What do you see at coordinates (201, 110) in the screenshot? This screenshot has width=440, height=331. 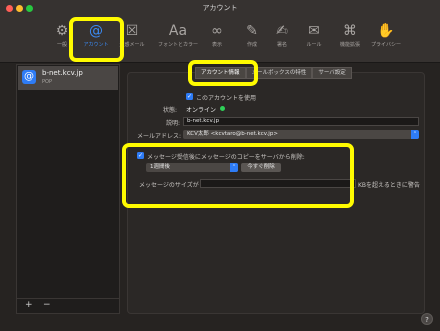 I see `status-value: オンライン` at bounding box center [201, 110].